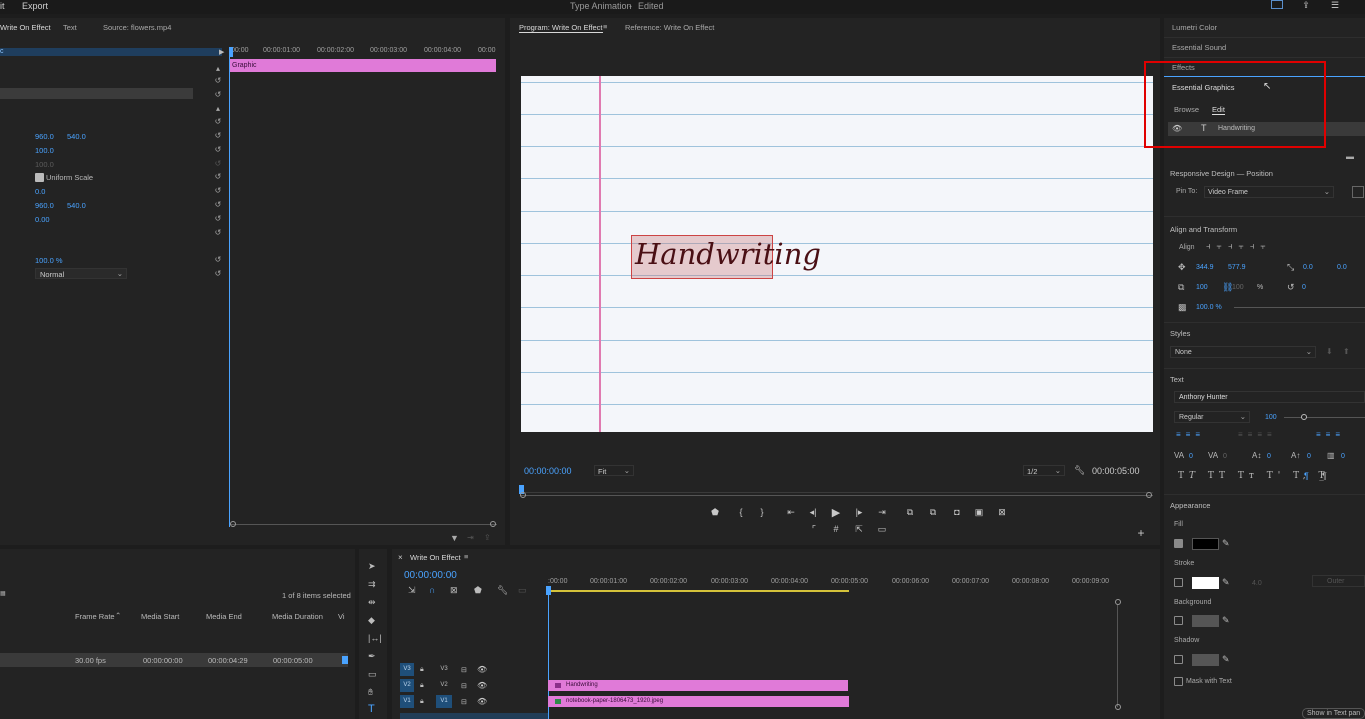 The image size is (1365, 719). Describe the element at coordinates (137, 27) in the screenshot. I see `tab-source: Source: flowers.mp4` at that location.